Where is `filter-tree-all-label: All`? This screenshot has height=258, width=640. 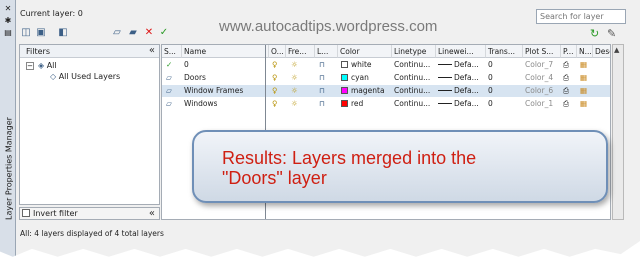 filter-tree-all-label: All is located at coordinates (51, 65).